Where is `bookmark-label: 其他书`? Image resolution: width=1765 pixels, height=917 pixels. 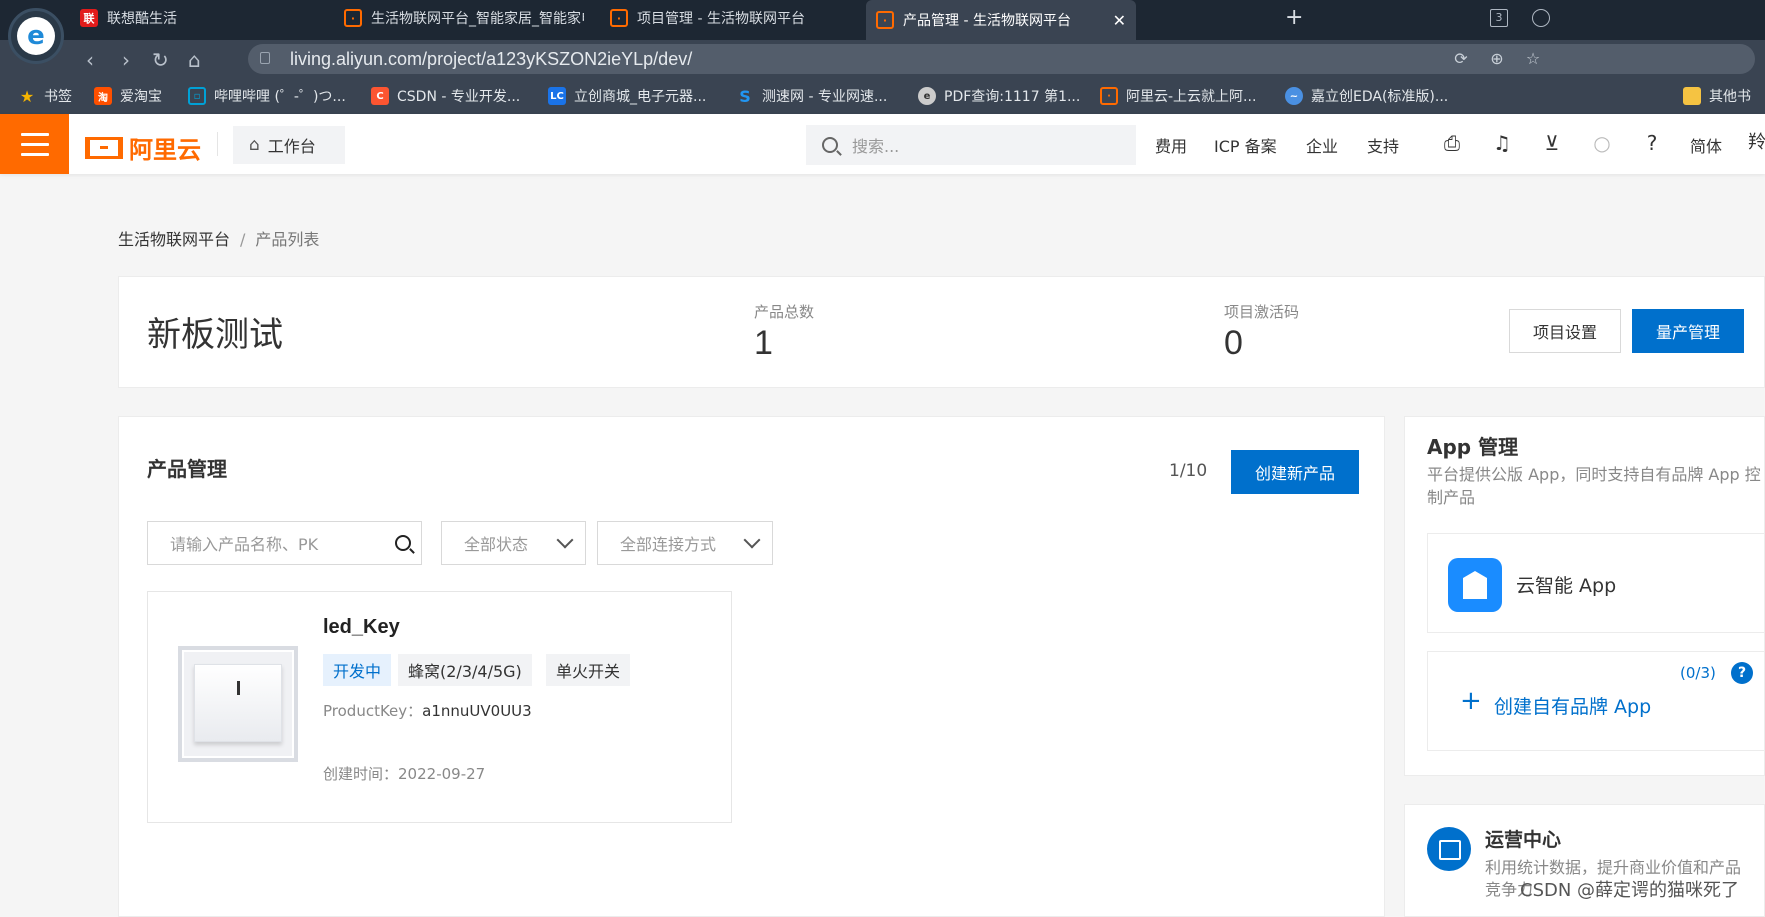
bookmark-label: 其他书 is located at coordinates (1730, 97).